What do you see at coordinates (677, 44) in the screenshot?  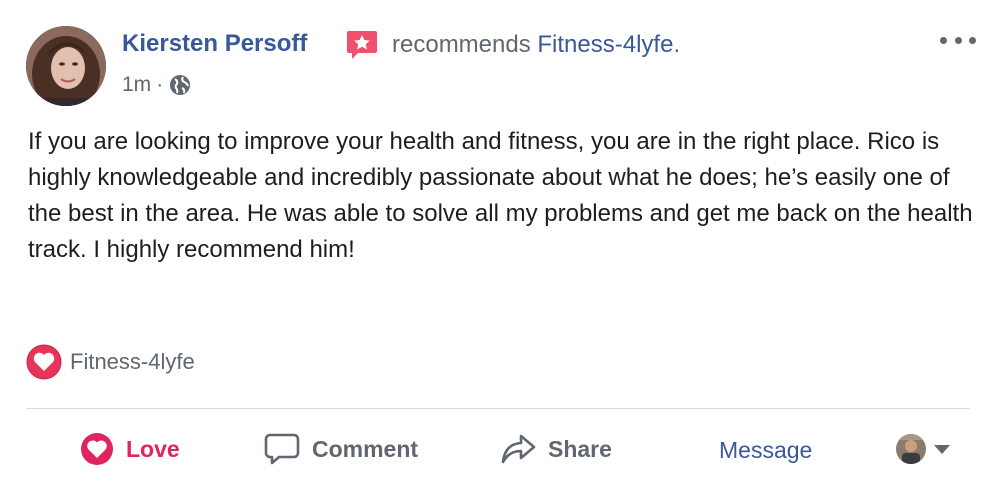 I see `recommends-suffix: .` at bounding box center [677, 44].